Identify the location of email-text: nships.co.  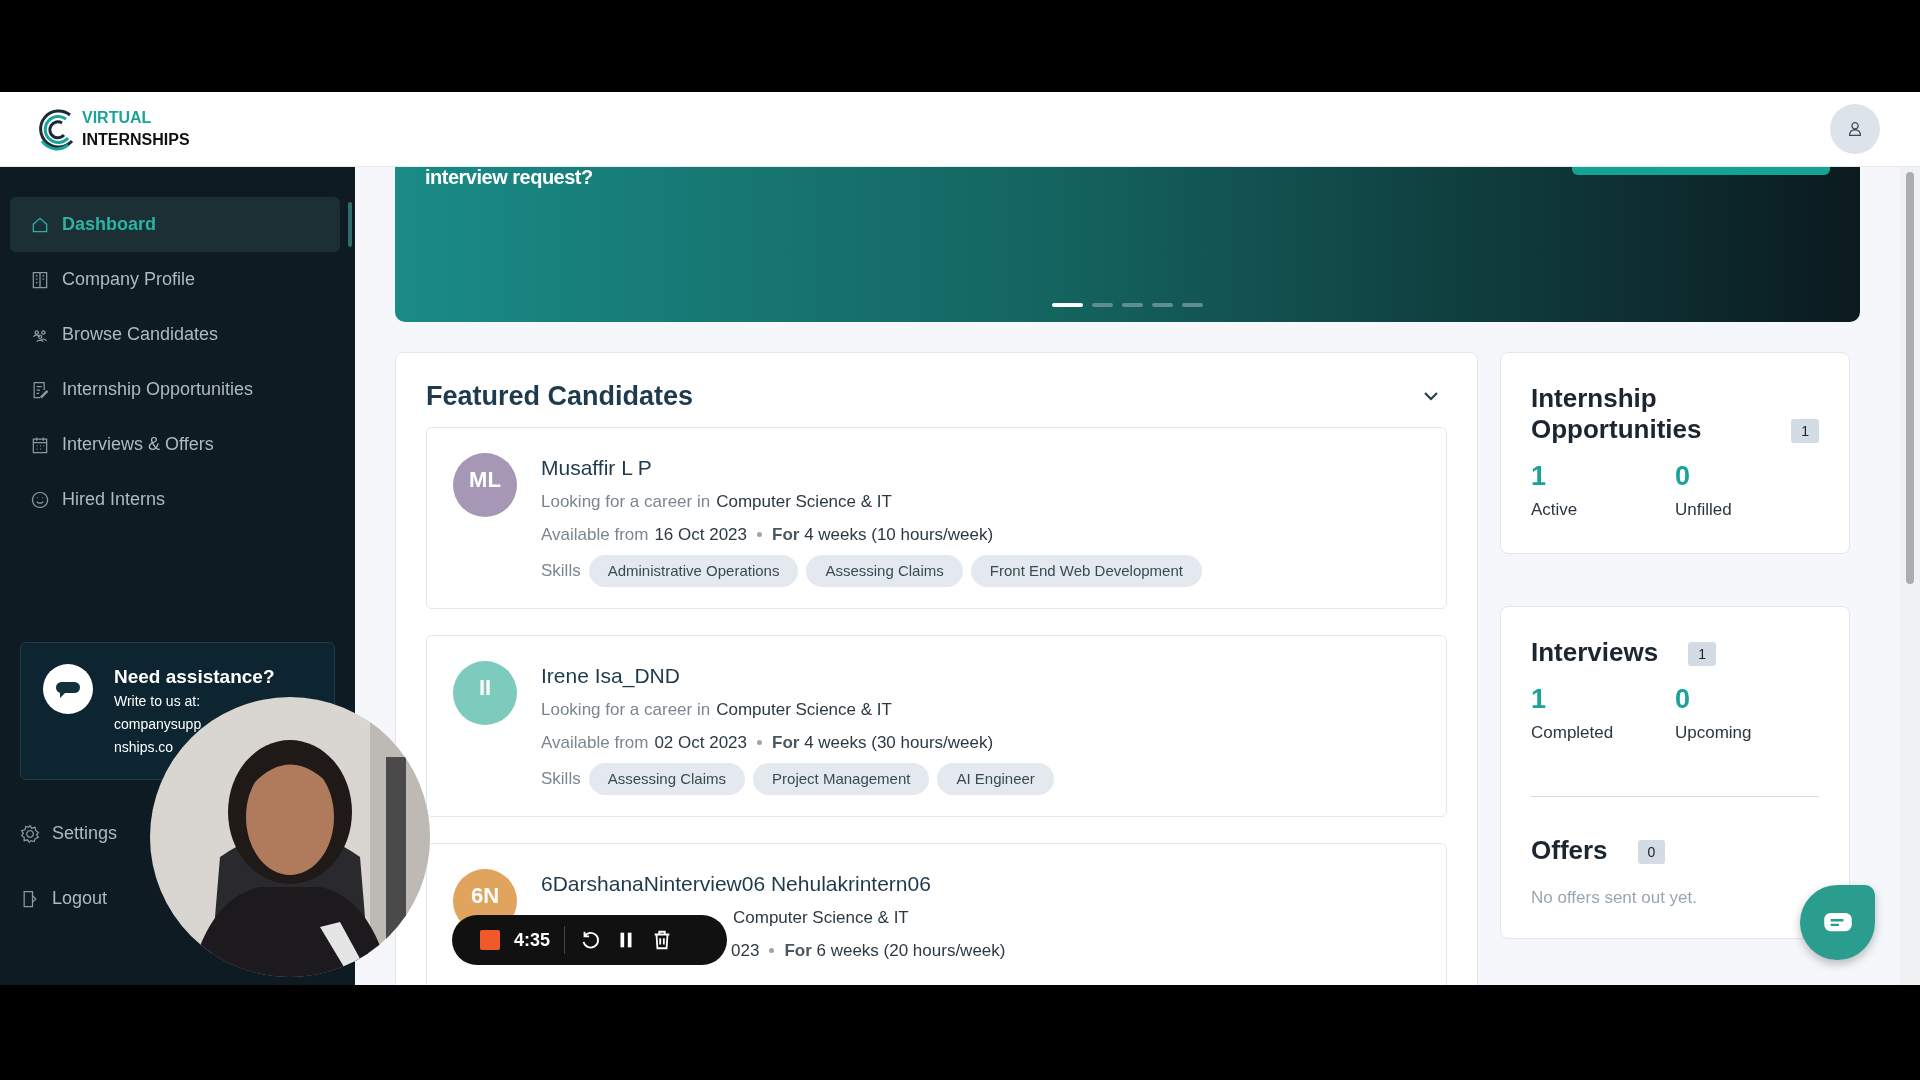
(144, 747).